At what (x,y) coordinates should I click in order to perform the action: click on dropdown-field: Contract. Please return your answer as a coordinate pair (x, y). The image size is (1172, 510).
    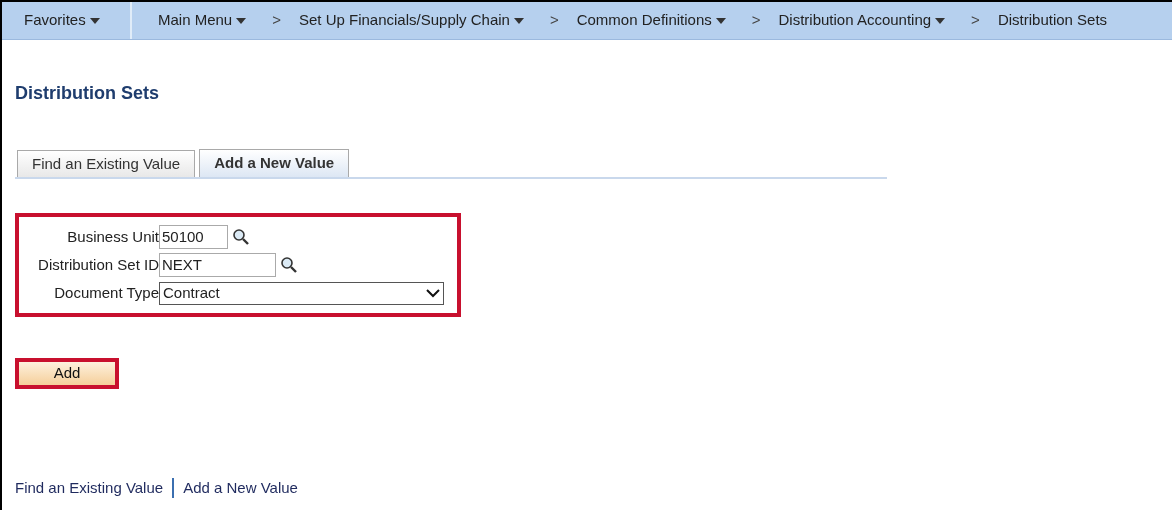
    Looking at the image, I should click on (301, 293).